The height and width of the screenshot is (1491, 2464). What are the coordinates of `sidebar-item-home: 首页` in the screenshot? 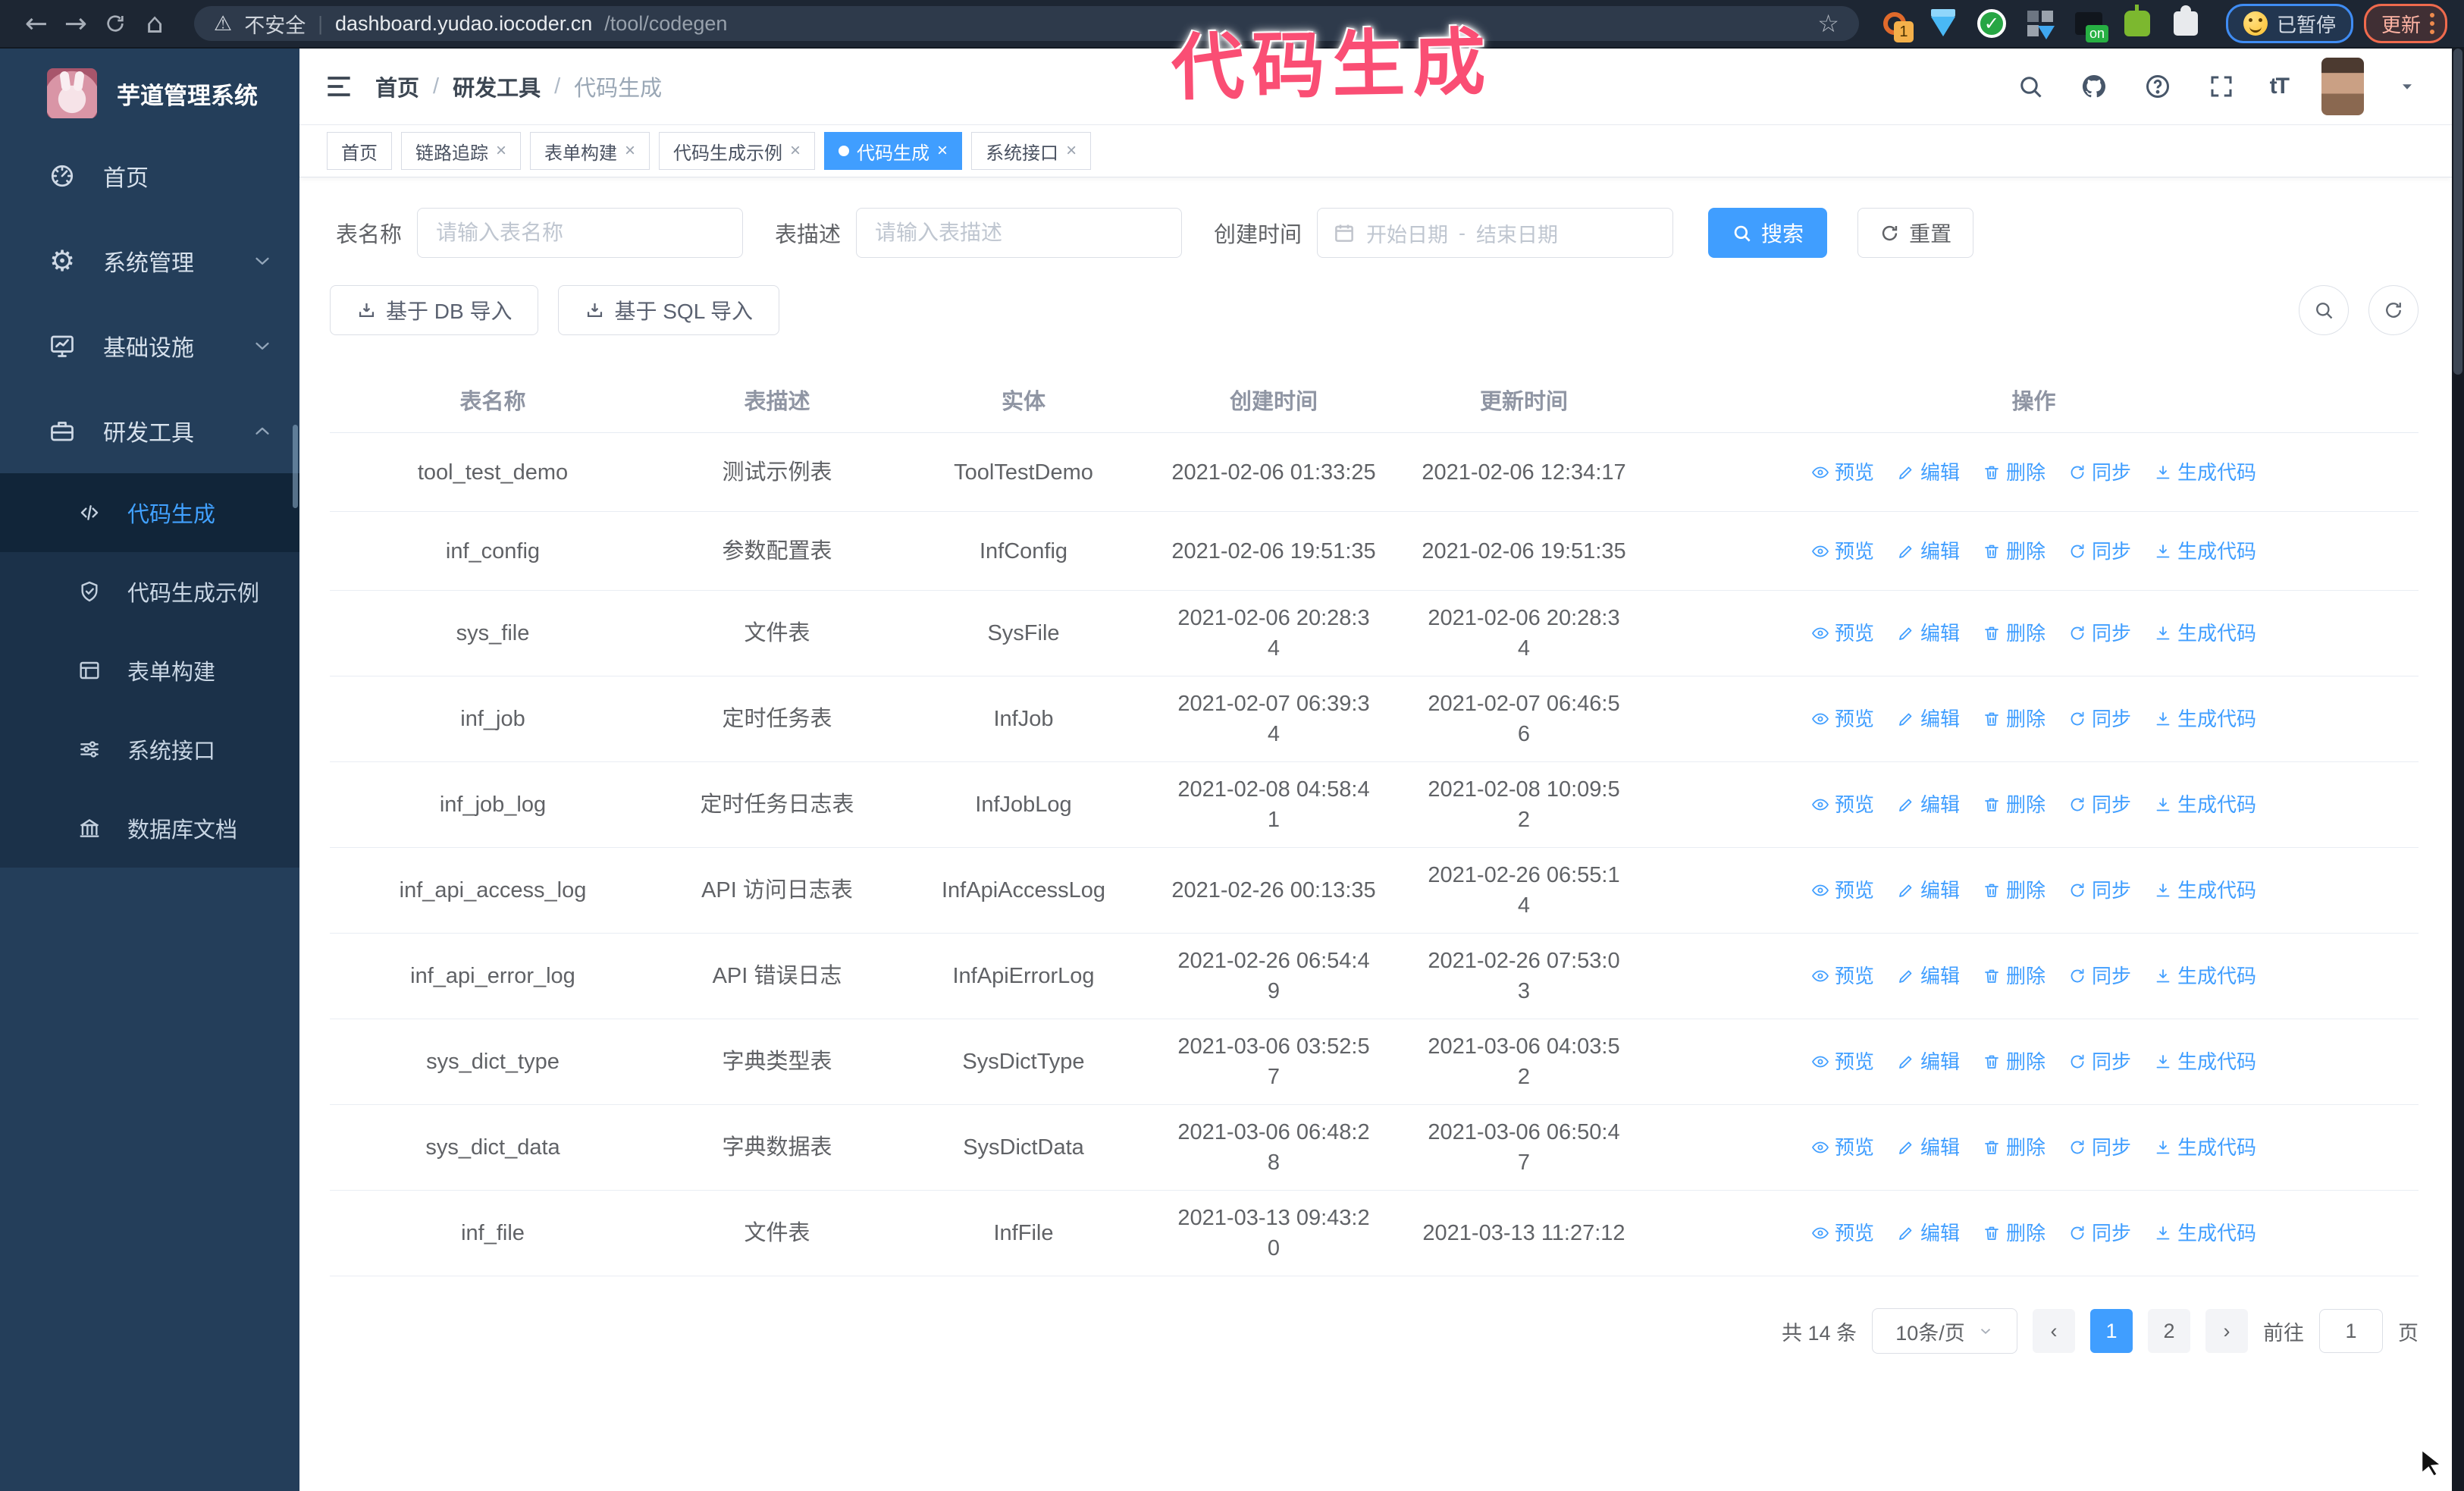 It's located at (150, 175).